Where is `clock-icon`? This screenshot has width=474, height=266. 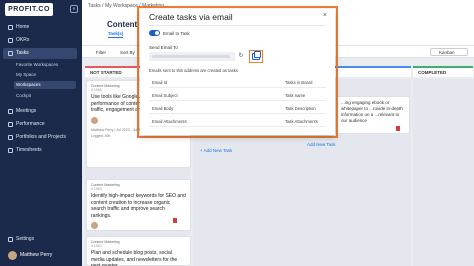
clock-icon is located at coordinates (10, 150).